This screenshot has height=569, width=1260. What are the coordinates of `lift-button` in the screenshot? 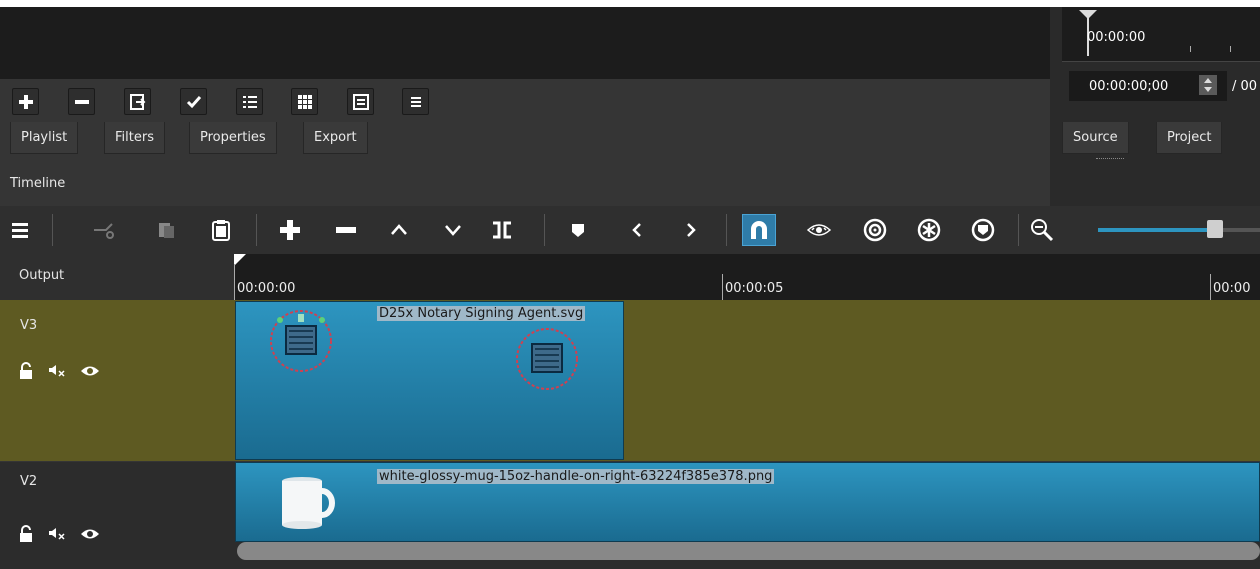 It's located at (399, 230).